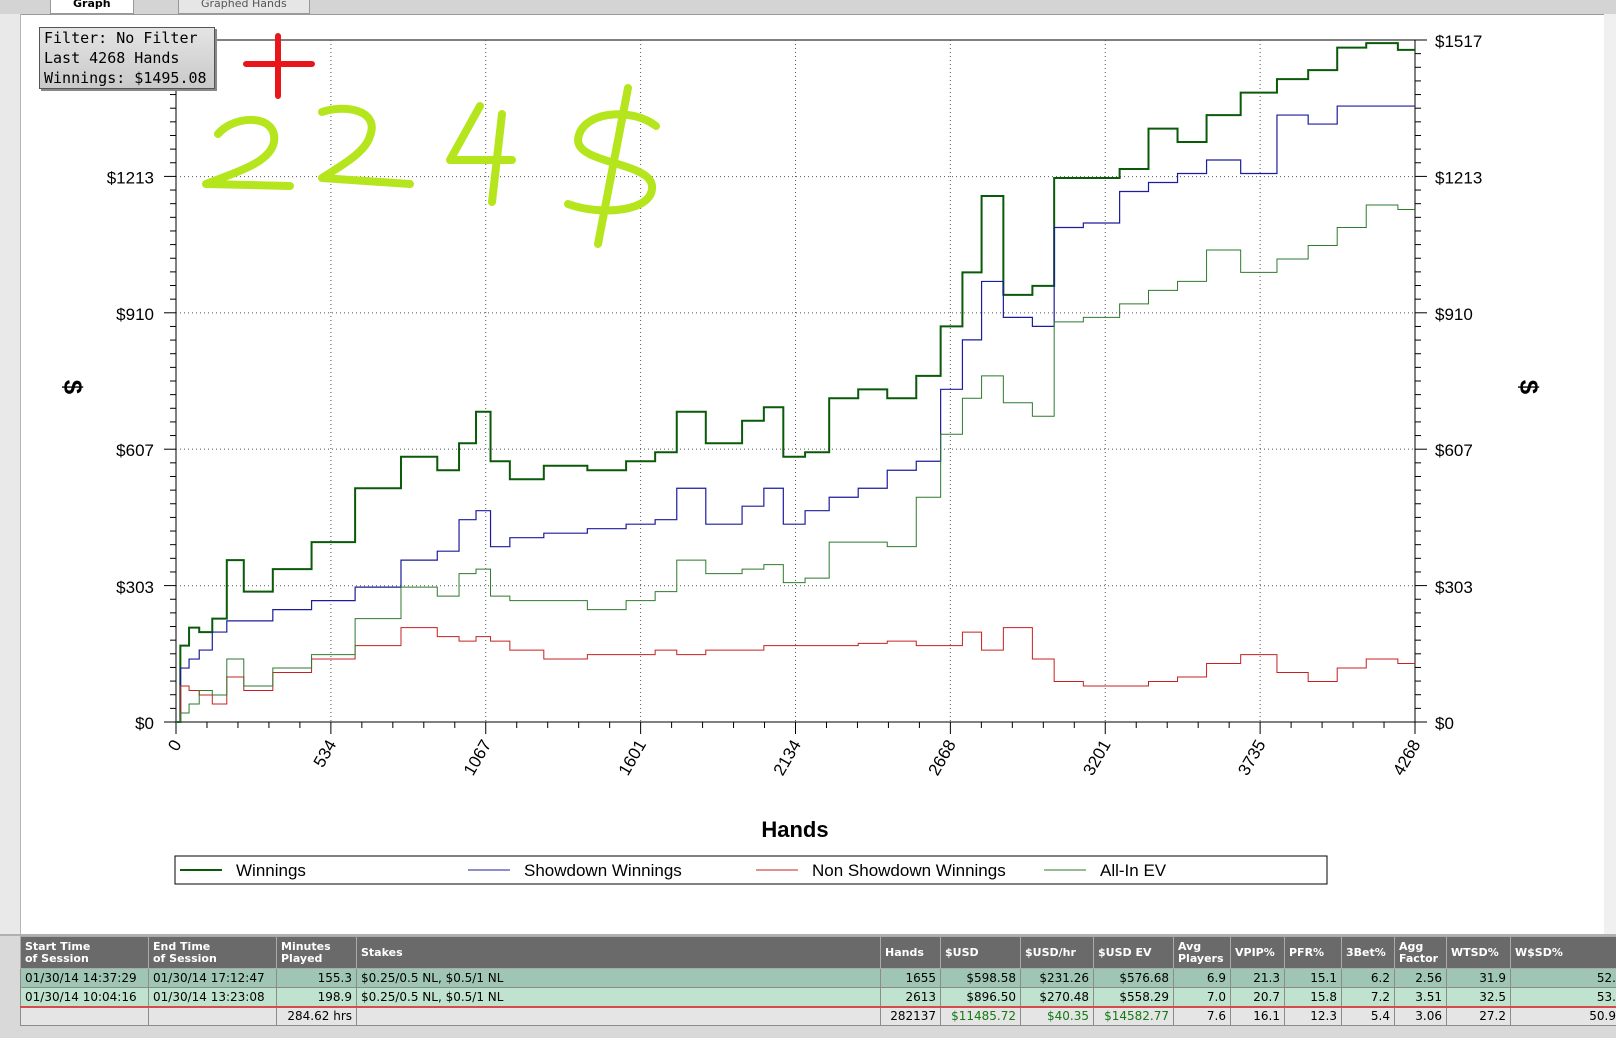  Describe the element at coordinates (1458, 178) in the screenshot. I see `y-tick-label-right: $1213` at that location.